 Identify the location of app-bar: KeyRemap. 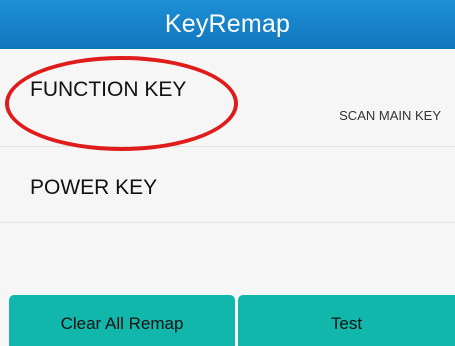
(227, 24).